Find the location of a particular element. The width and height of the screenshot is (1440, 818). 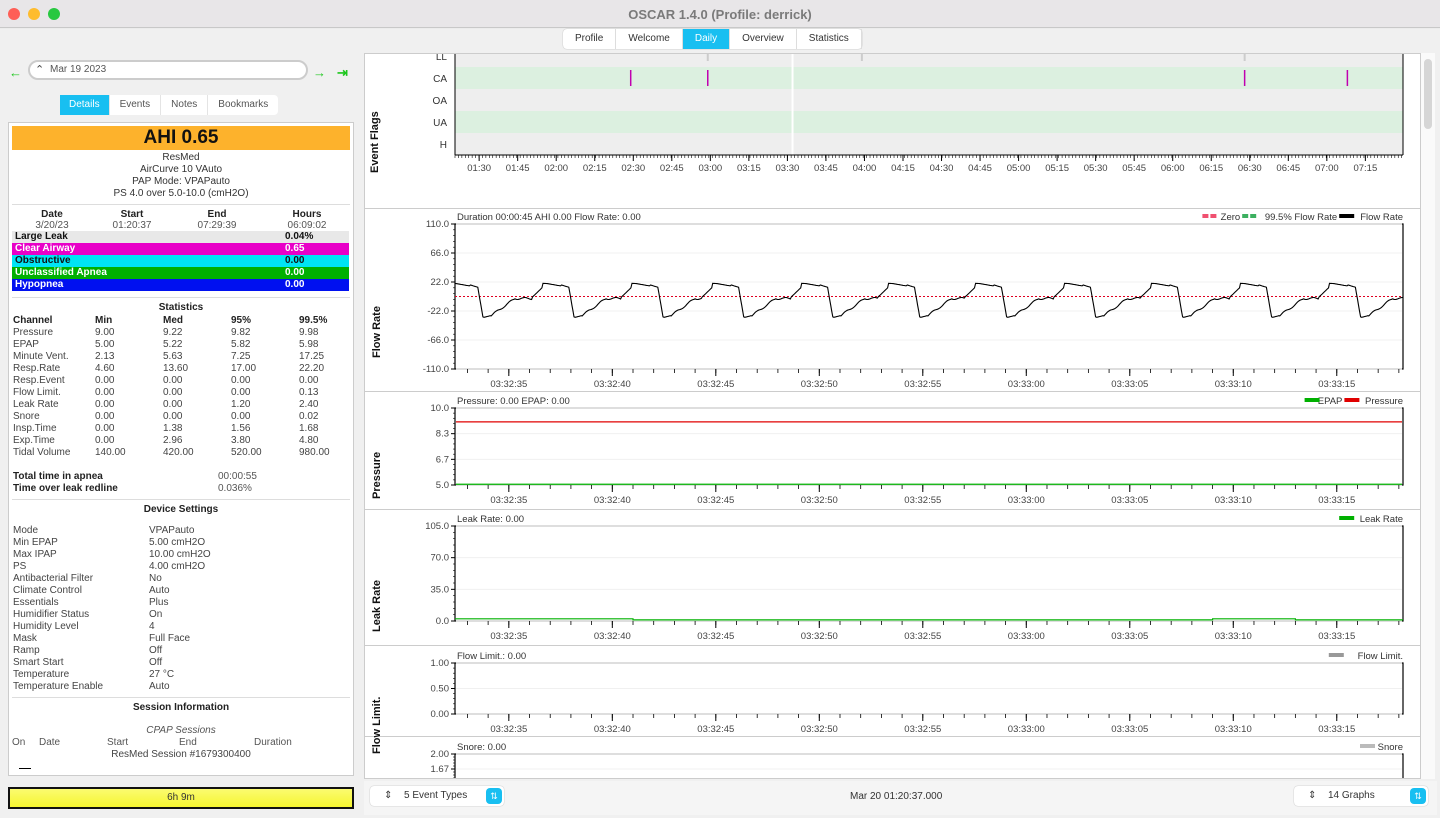

arrow-left-icon: ← is located at coordinates (15, 72).